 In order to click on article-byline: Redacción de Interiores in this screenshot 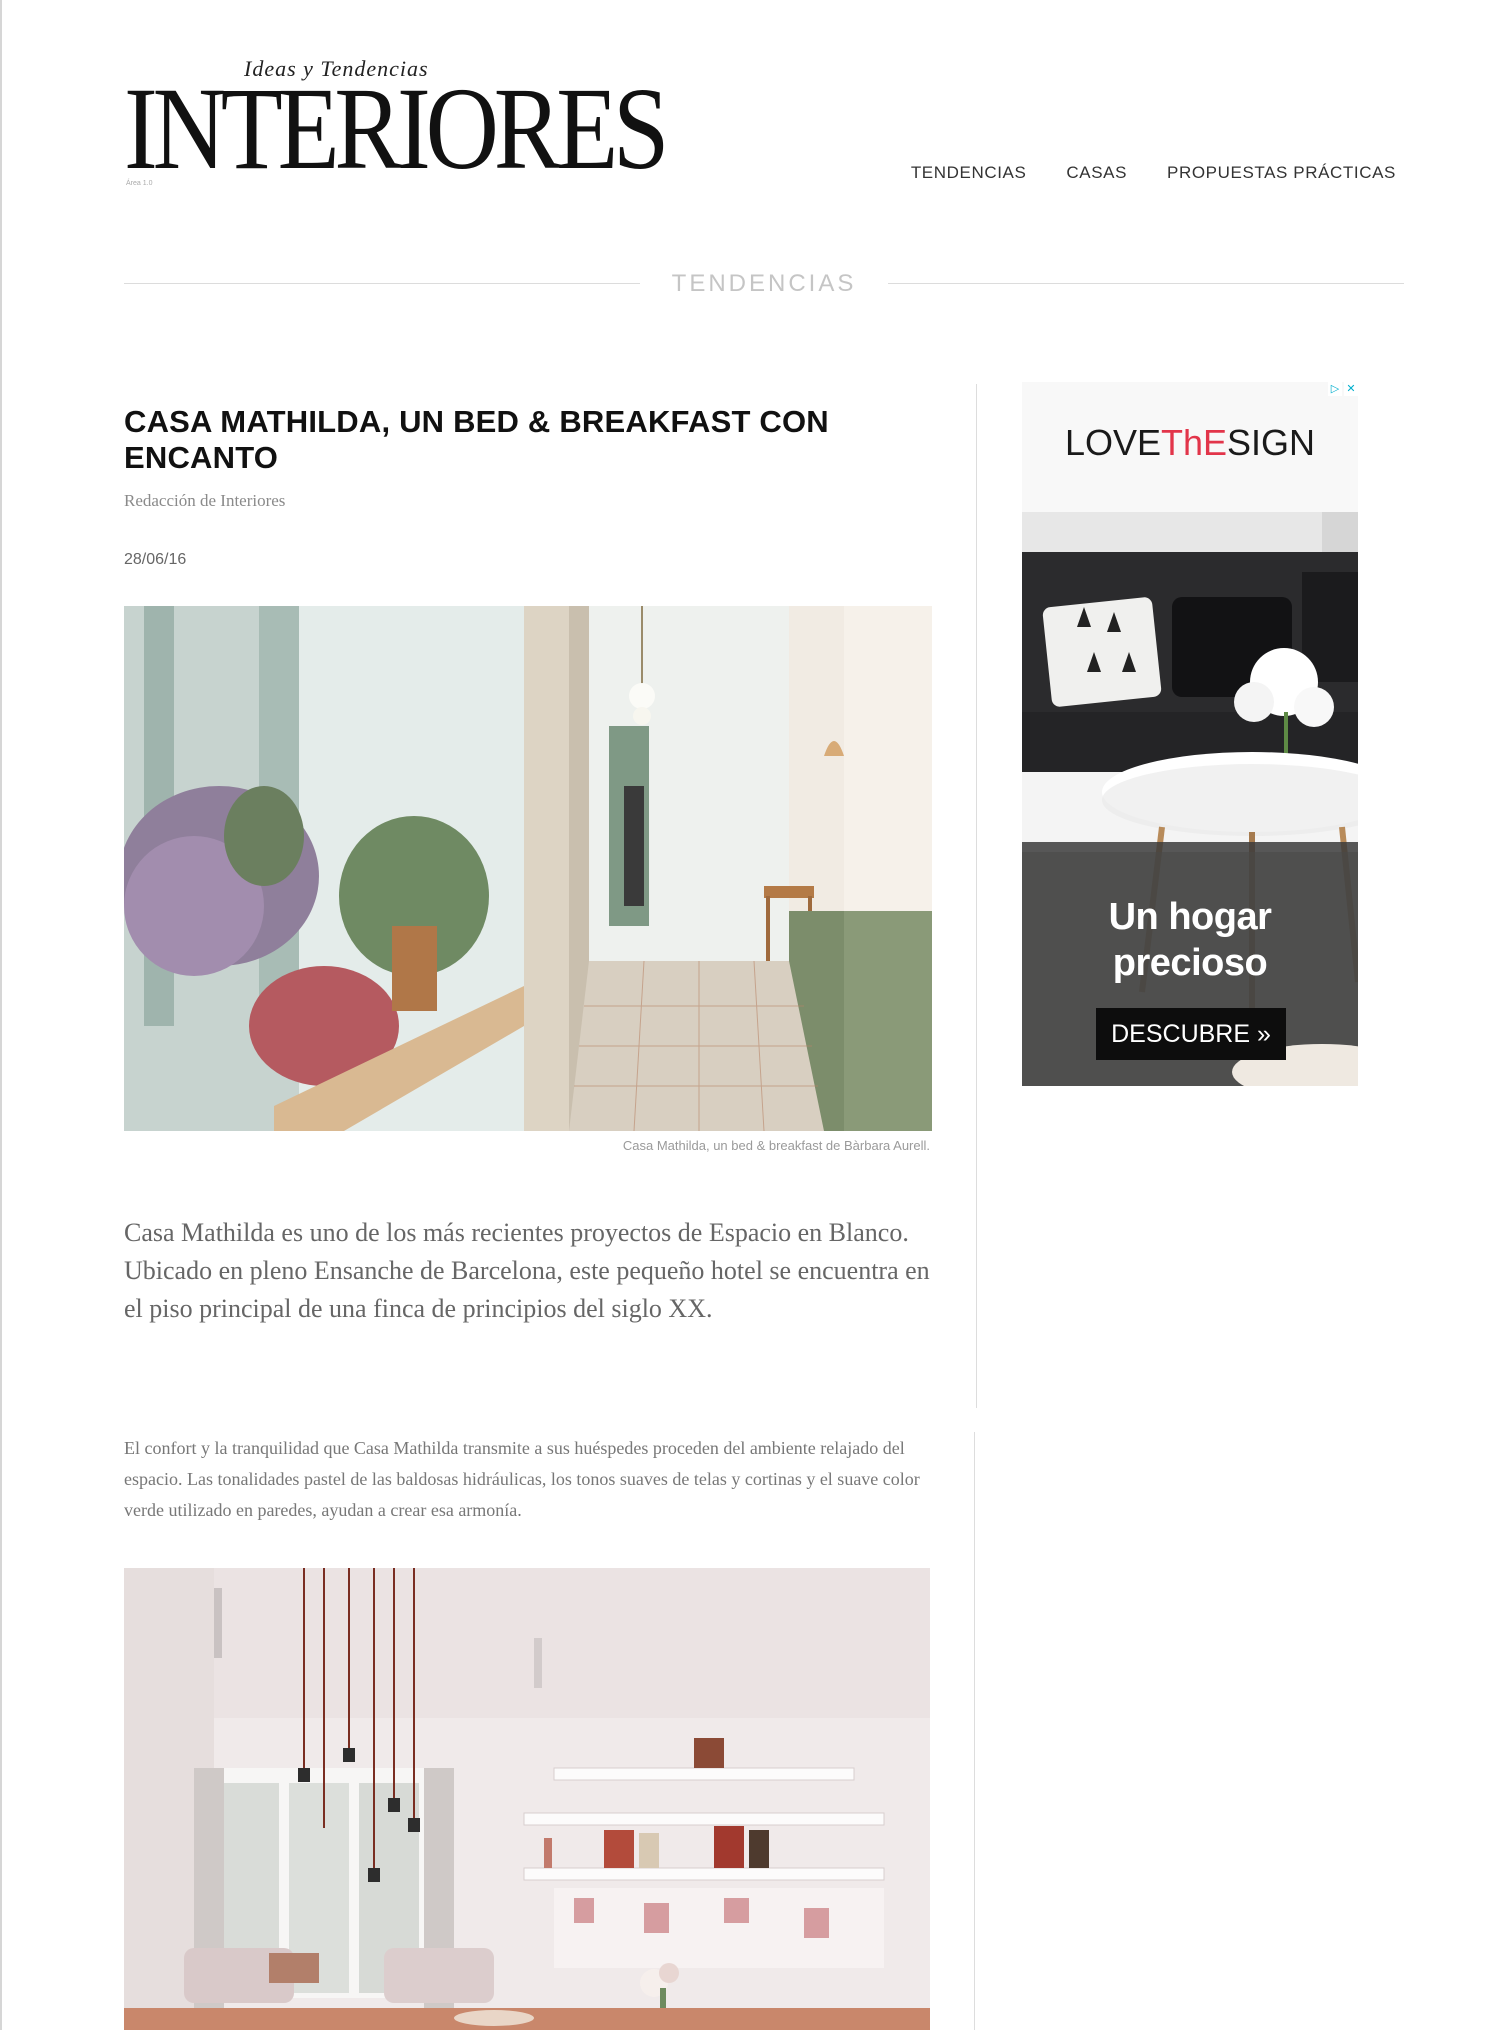, I will do `click(204, 501)`.